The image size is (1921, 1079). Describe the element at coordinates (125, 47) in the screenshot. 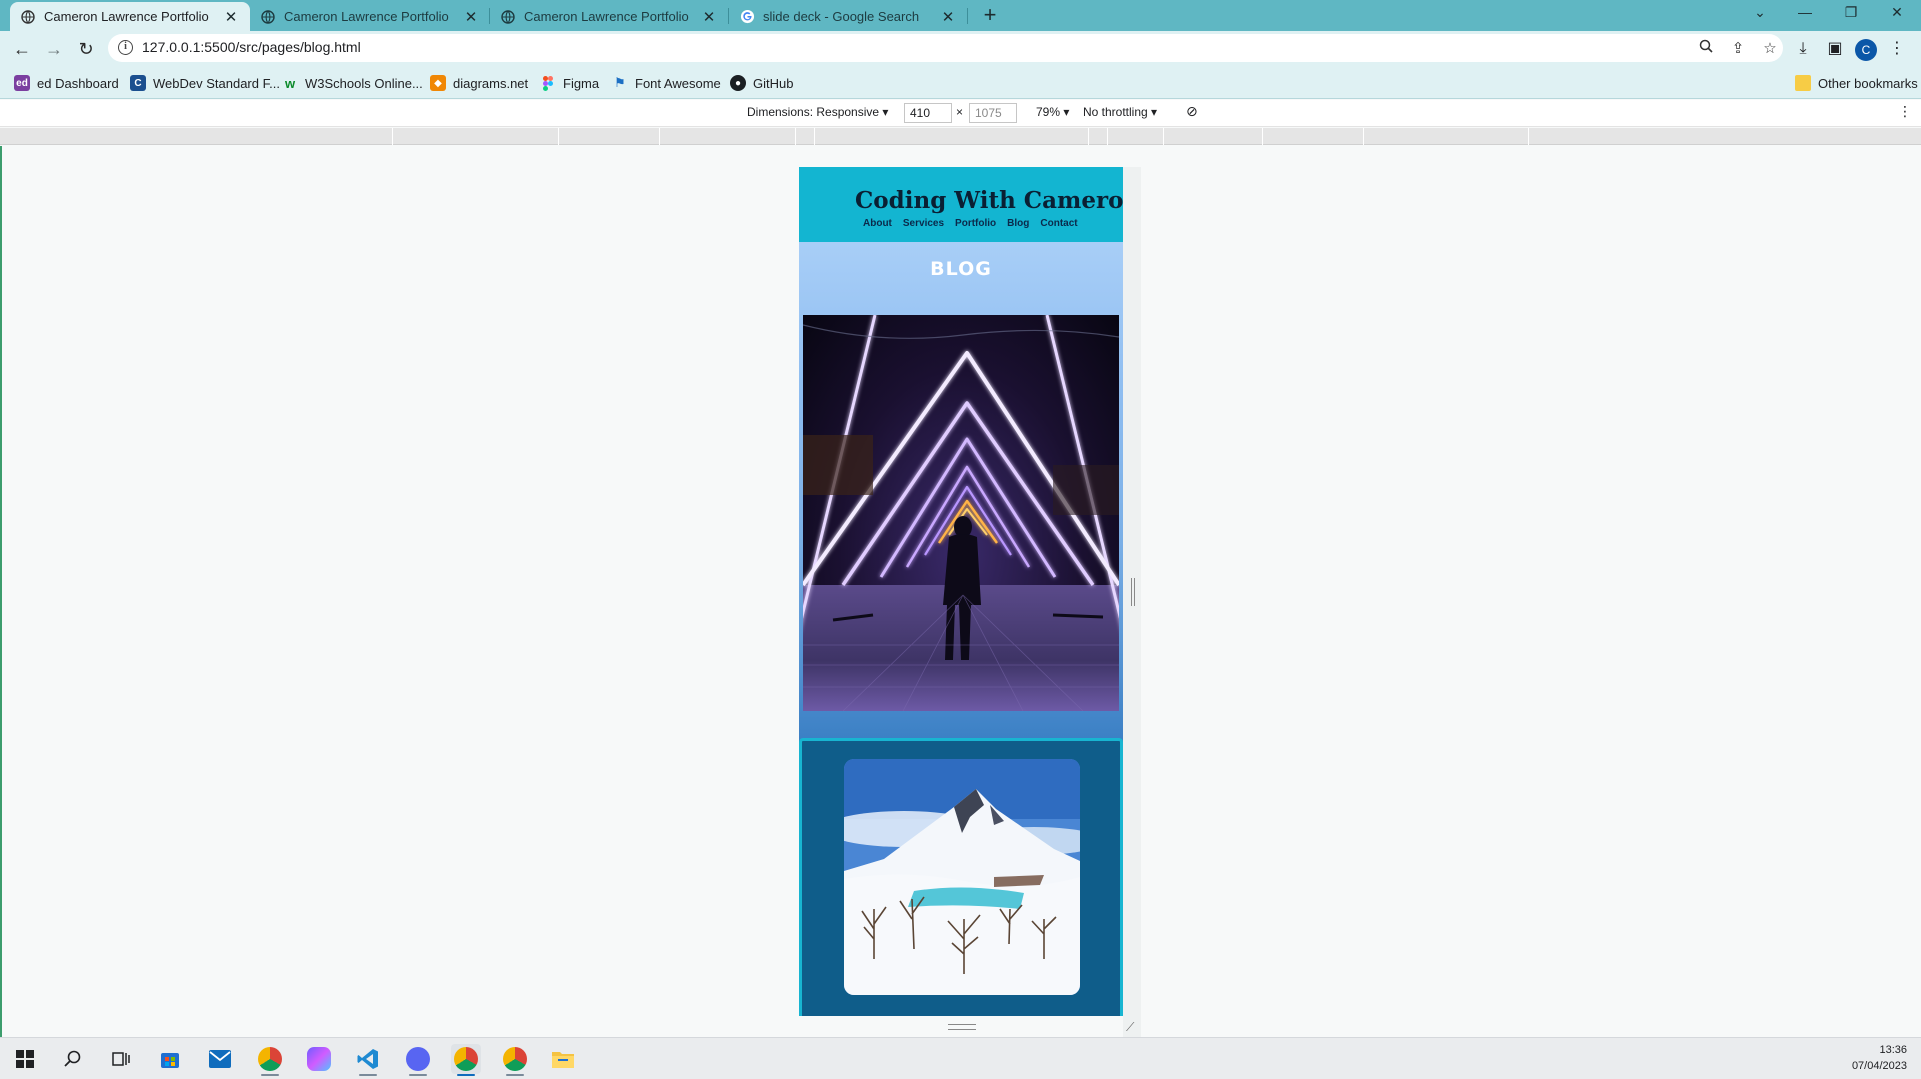

I see `site-info-icon: i` at that location.